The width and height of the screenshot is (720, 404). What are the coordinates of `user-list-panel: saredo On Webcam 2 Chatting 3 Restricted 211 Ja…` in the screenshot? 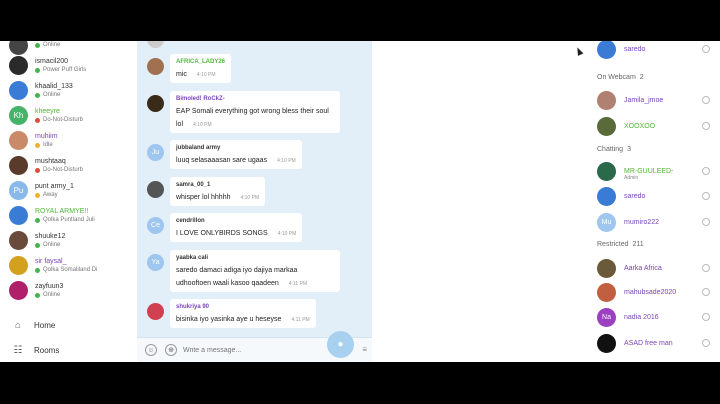 It's located at (655, 201).